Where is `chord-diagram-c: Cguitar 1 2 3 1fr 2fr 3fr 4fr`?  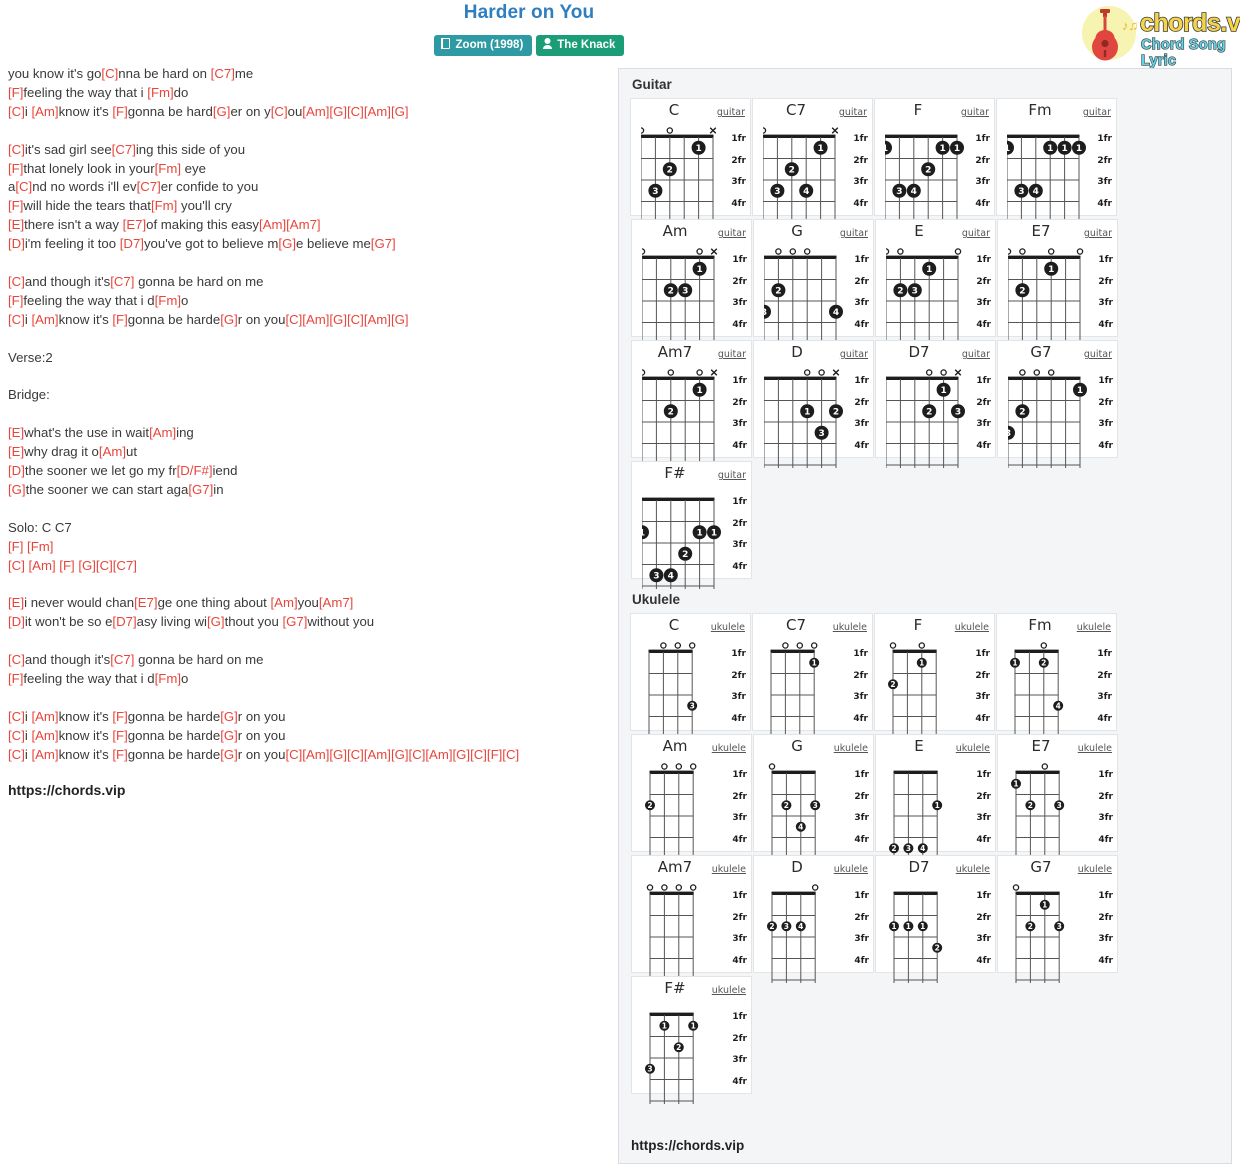 chord-diagram-c: Cguitar 1 2 3 1fr 2fr 3fr 4fr is located at coordinates (690, 162).